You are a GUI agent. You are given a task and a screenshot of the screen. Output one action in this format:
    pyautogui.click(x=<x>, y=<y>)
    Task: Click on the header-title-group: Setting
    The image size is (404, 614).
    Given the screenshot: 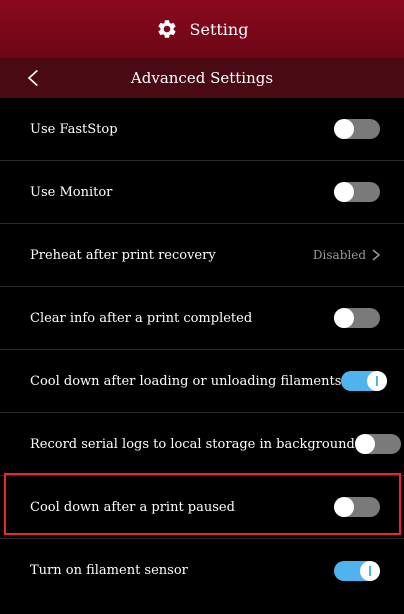 What is the action you would take?
    pyautogui.click(x=202, y=29)
    